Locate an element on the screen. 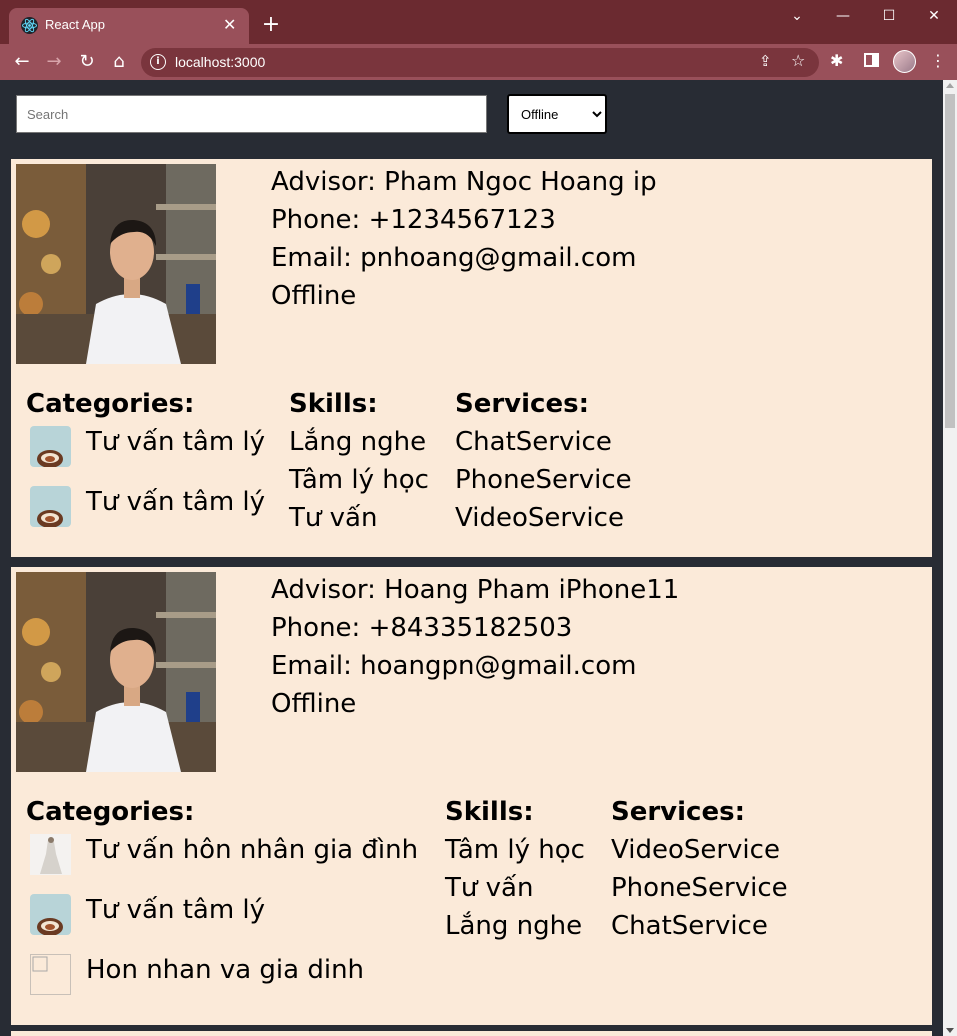  browser-titlebar: React App ✕ + ⌄ — ☐ ✕ is located at coordinates (478, 22).